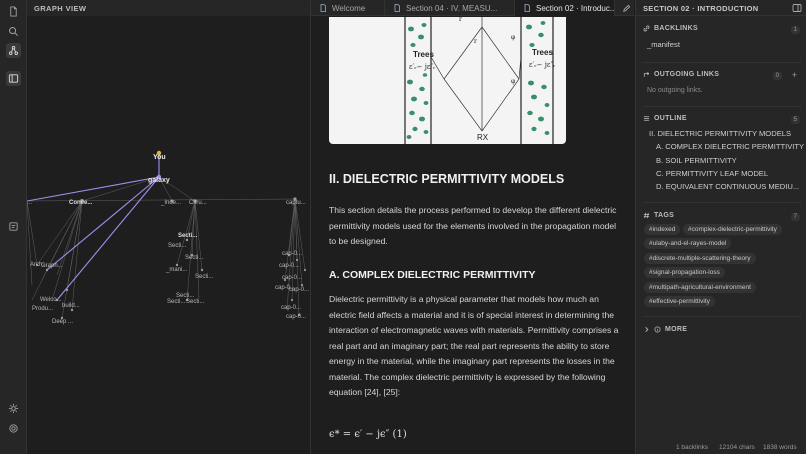 This screenshot has width=806, height=454. Describe the element at coordinates (676, 28) in the screenshot. I see `backlinks-label: BACKLINKS` at that location.